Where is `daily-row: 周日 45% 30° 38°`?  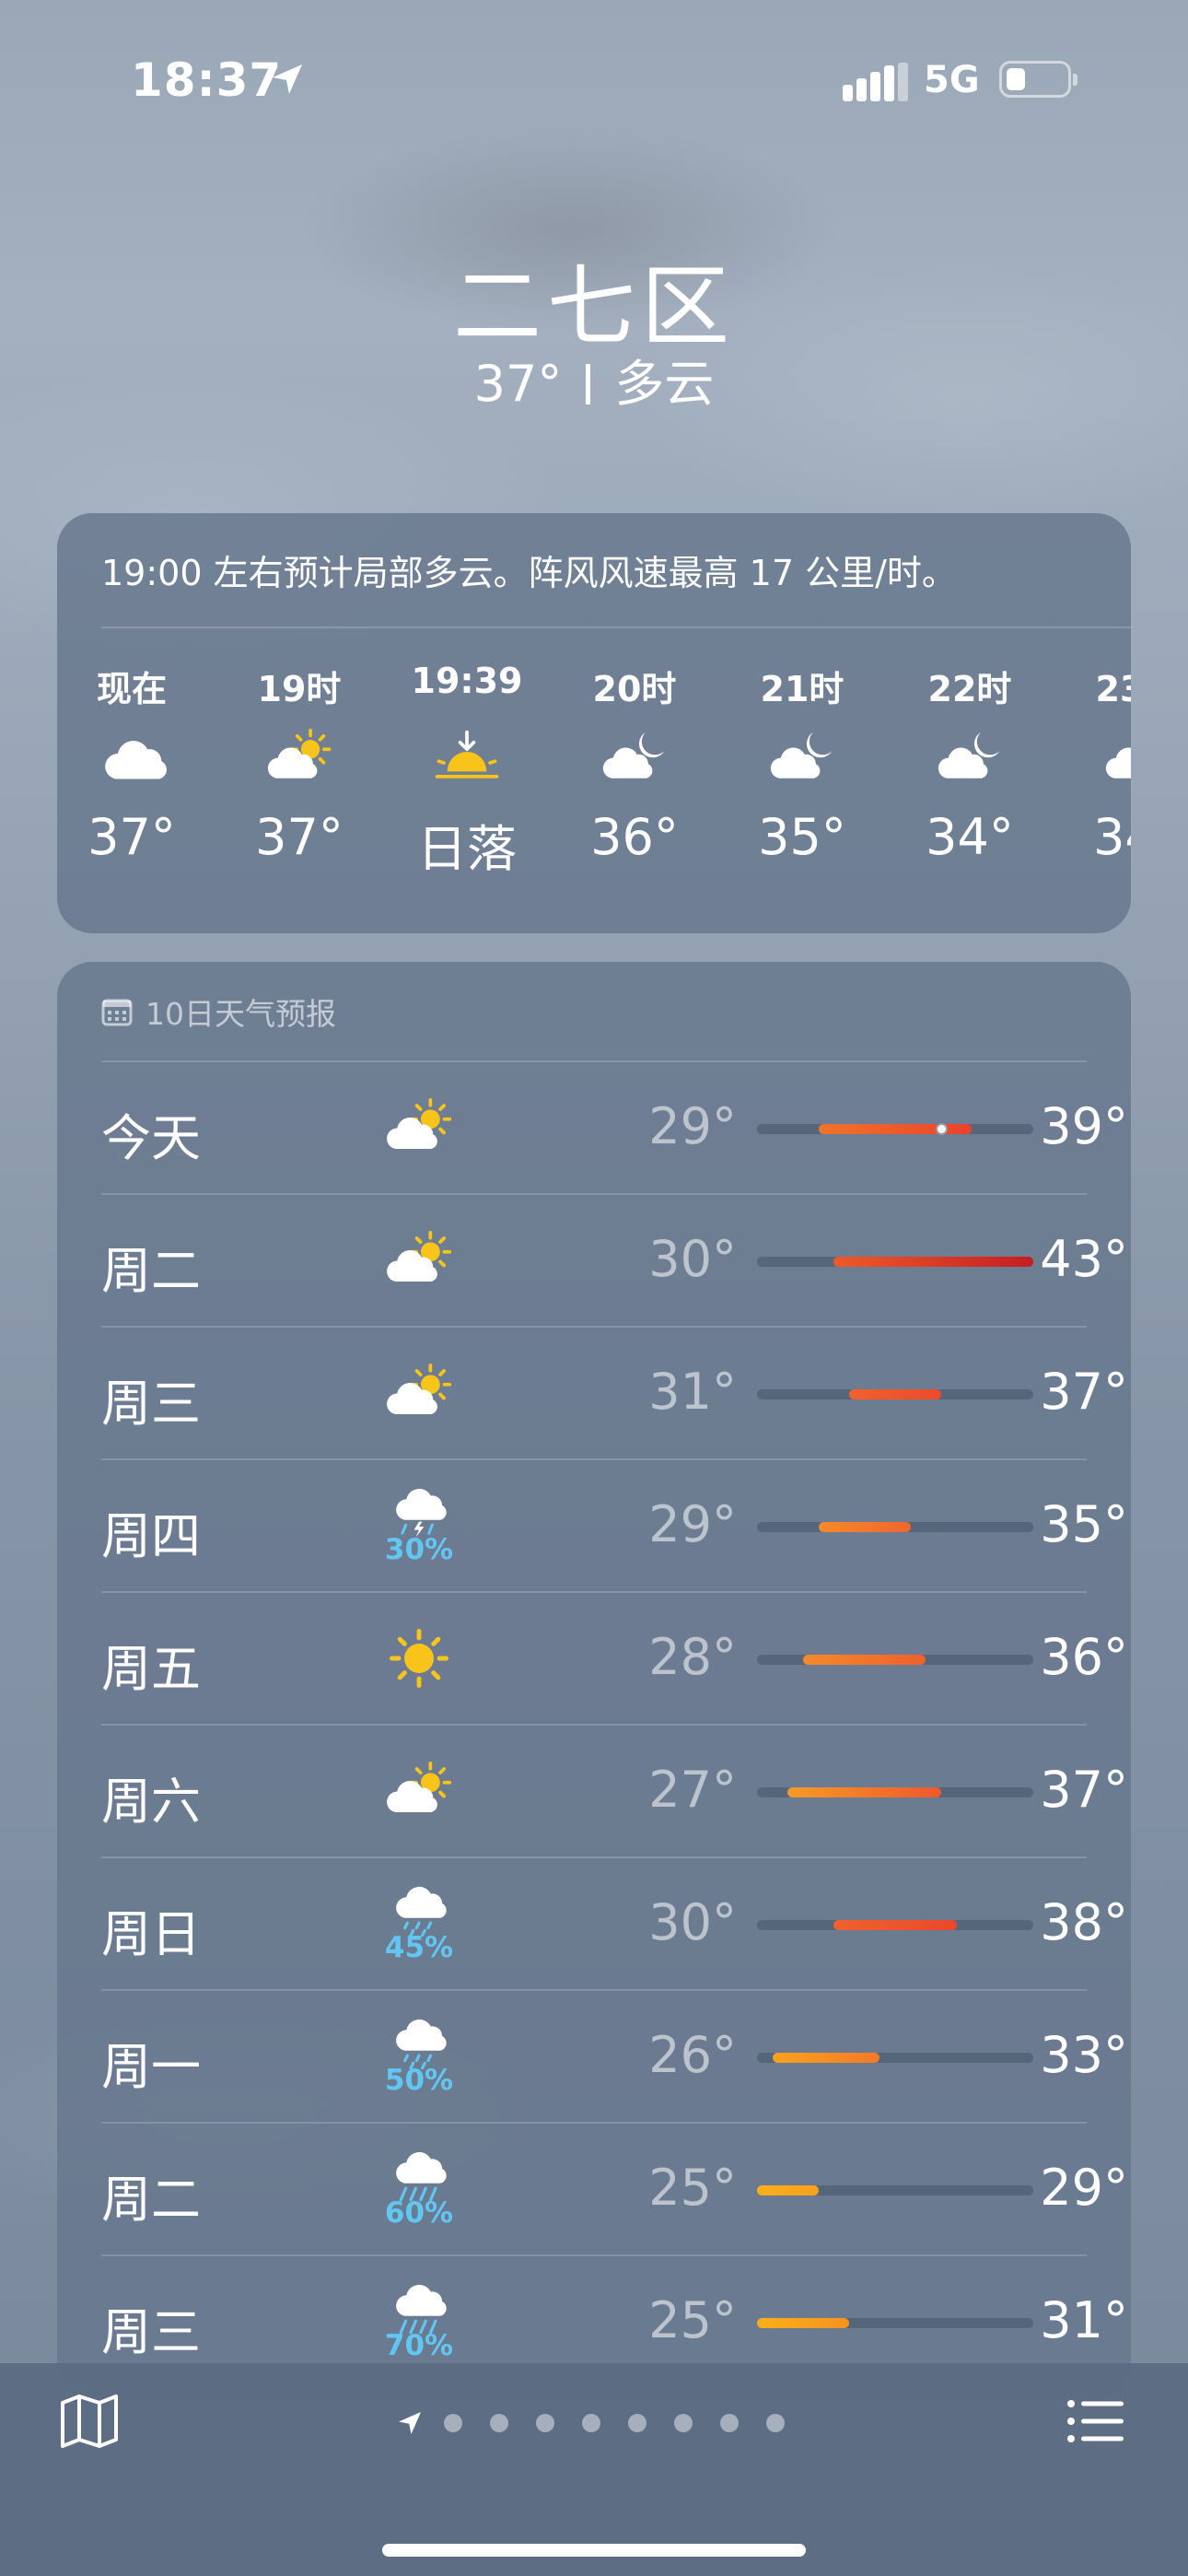 daily-row: 周日 45% 30° 38° is located at coordinates (616, 1922).